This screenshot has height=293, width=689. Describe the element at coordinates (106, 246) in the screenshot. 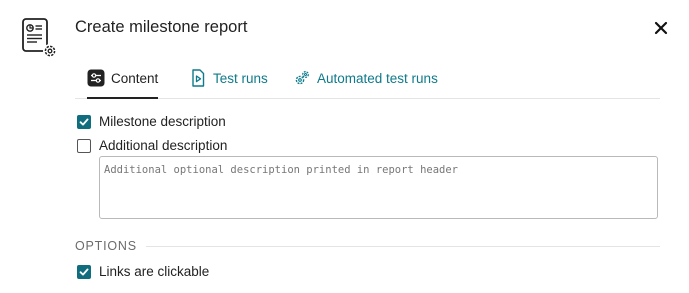

I see `options-heading: OPTIONS` at that location.